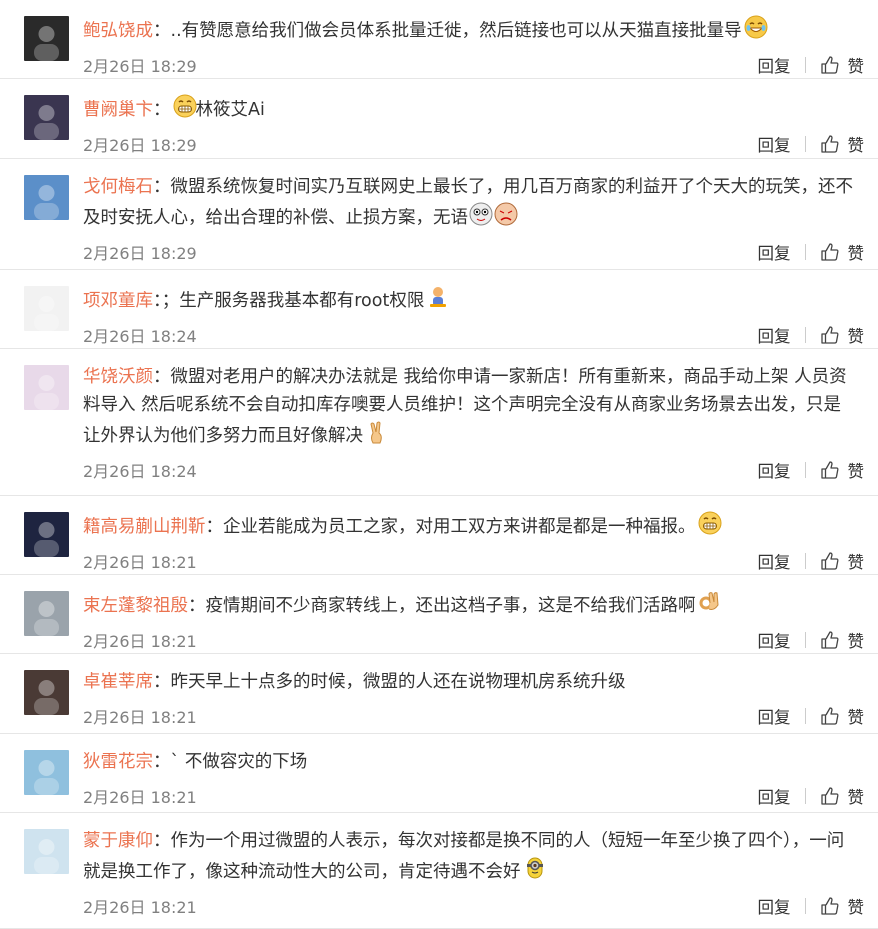 Image resolution: width=878 pixels, height=929 pixels. I want to click on commenter-name-link: 项邓童库, so click(118, 301).